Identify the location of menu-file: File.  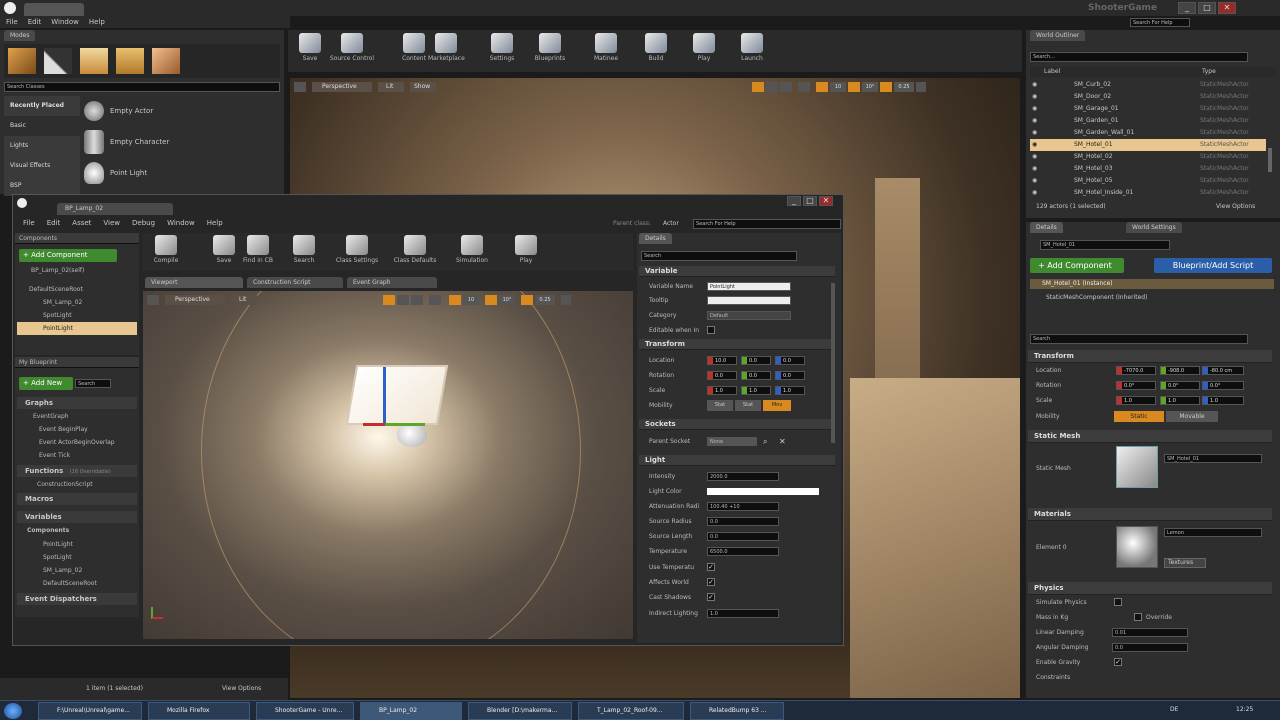
(12, 22).